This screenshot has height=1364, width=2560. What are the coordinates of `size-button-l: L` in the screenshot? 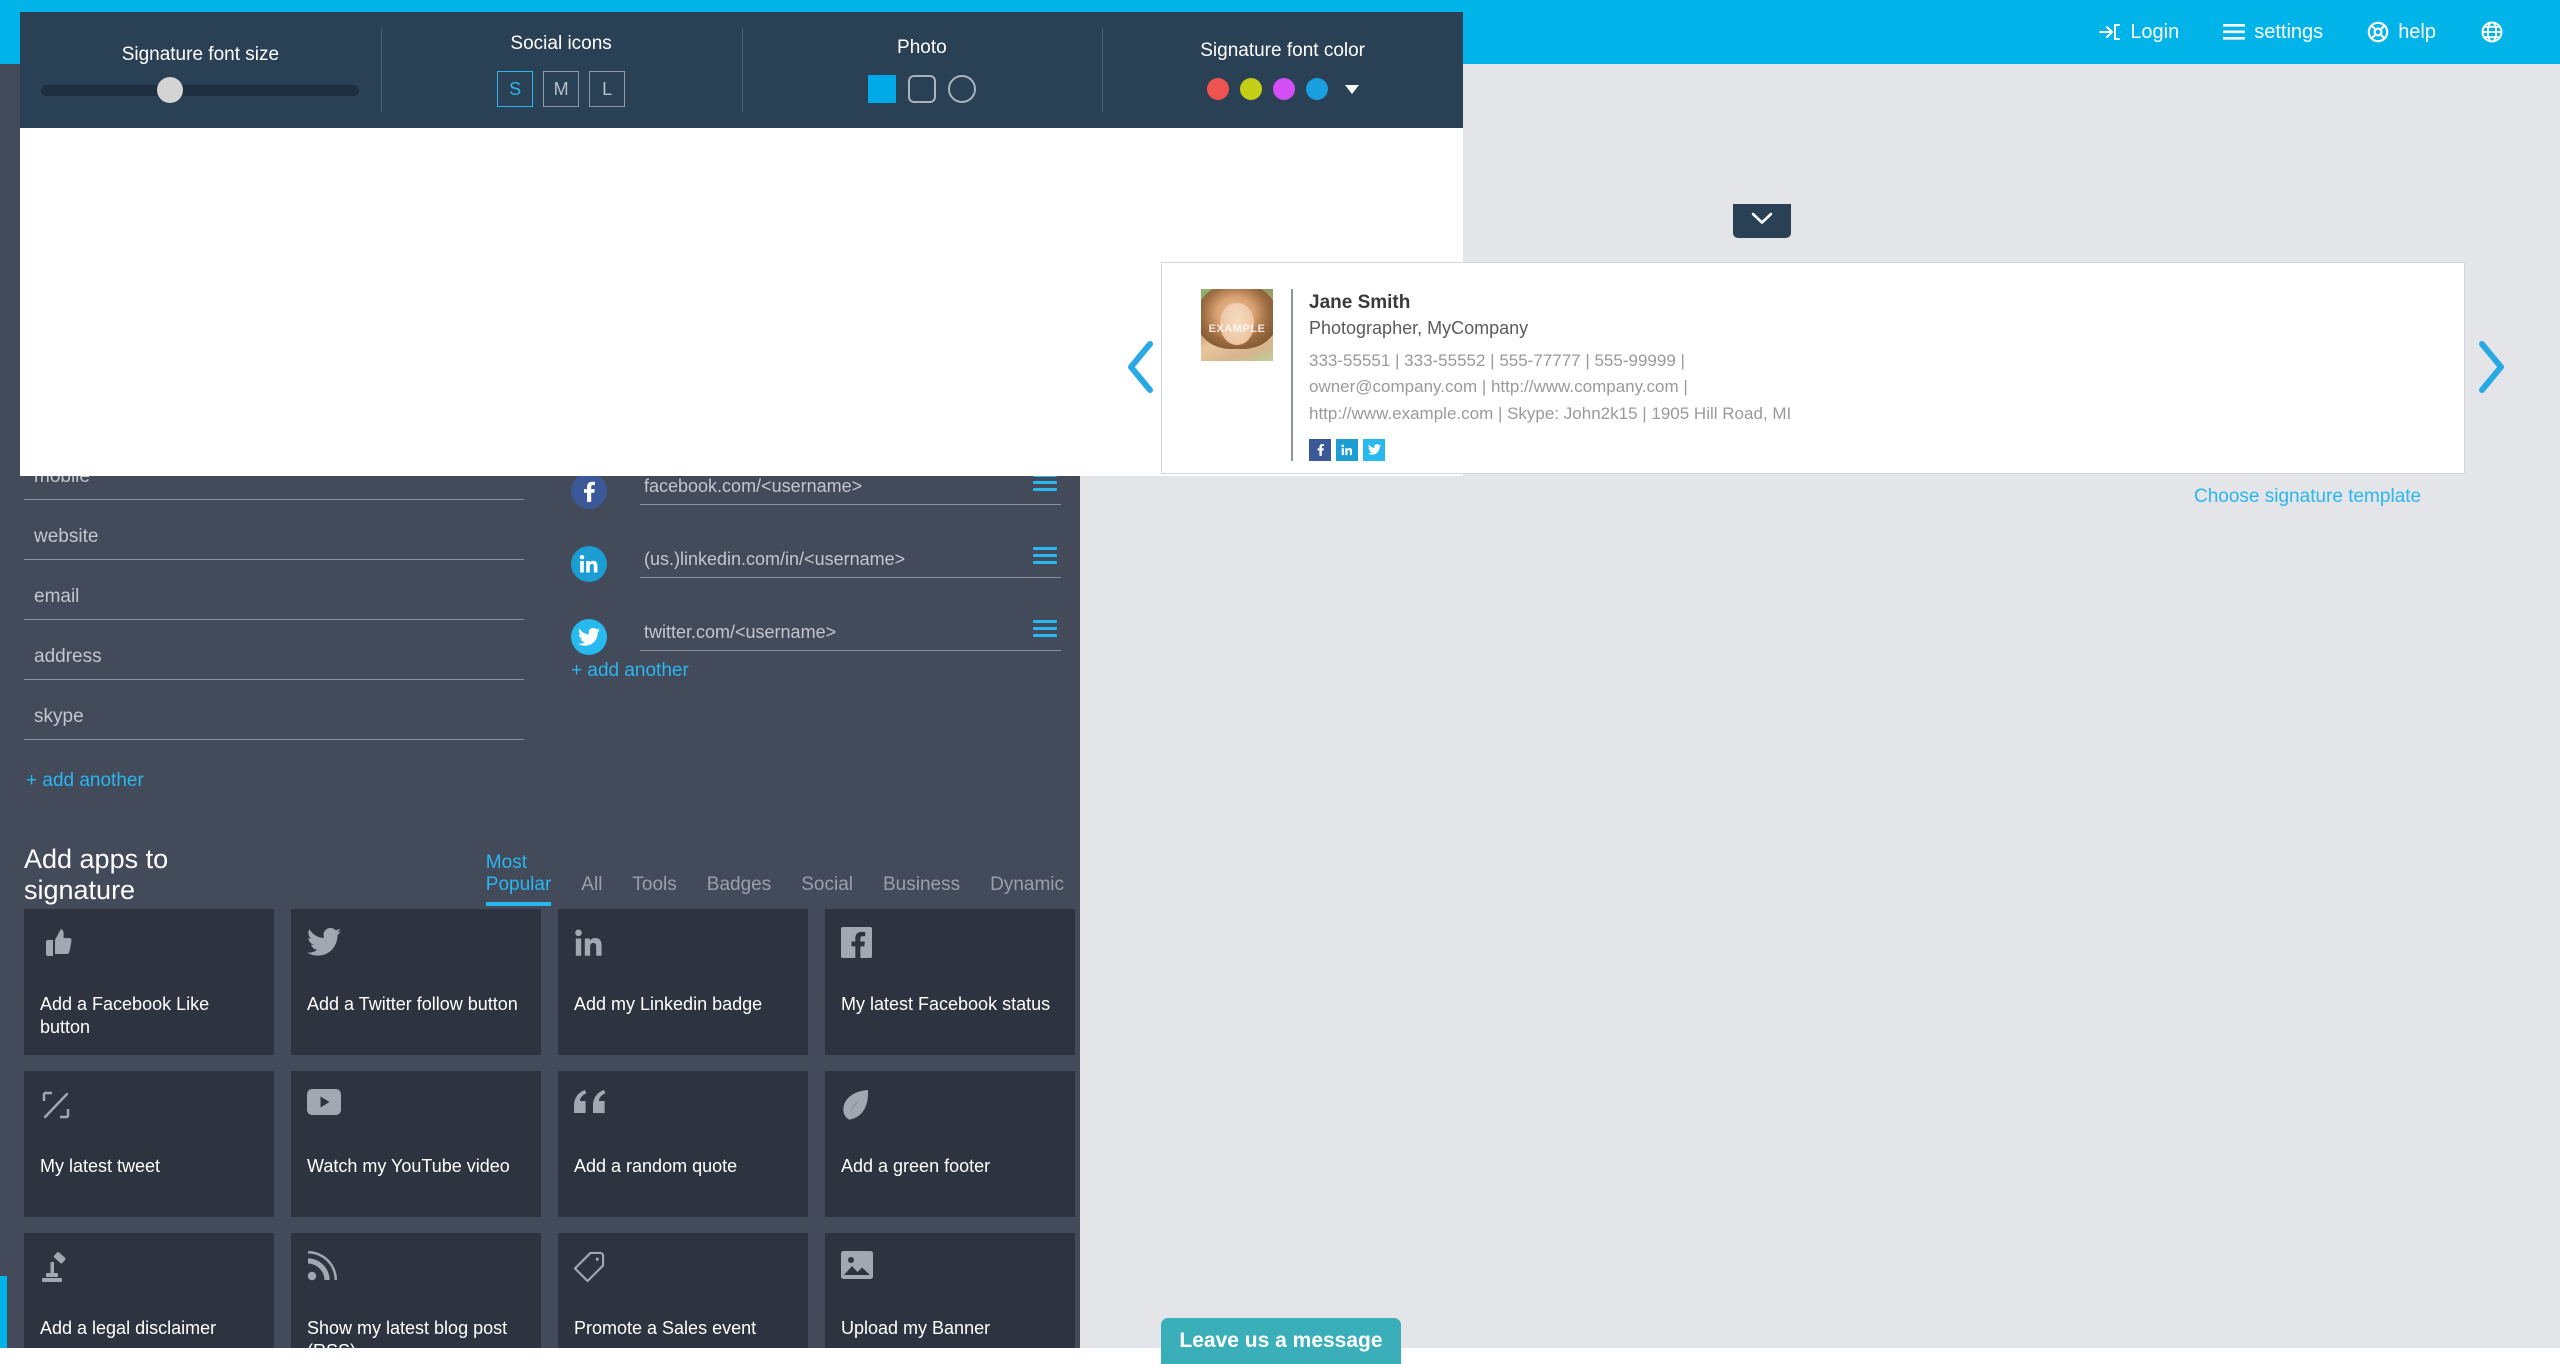 It's located at (607, 89).